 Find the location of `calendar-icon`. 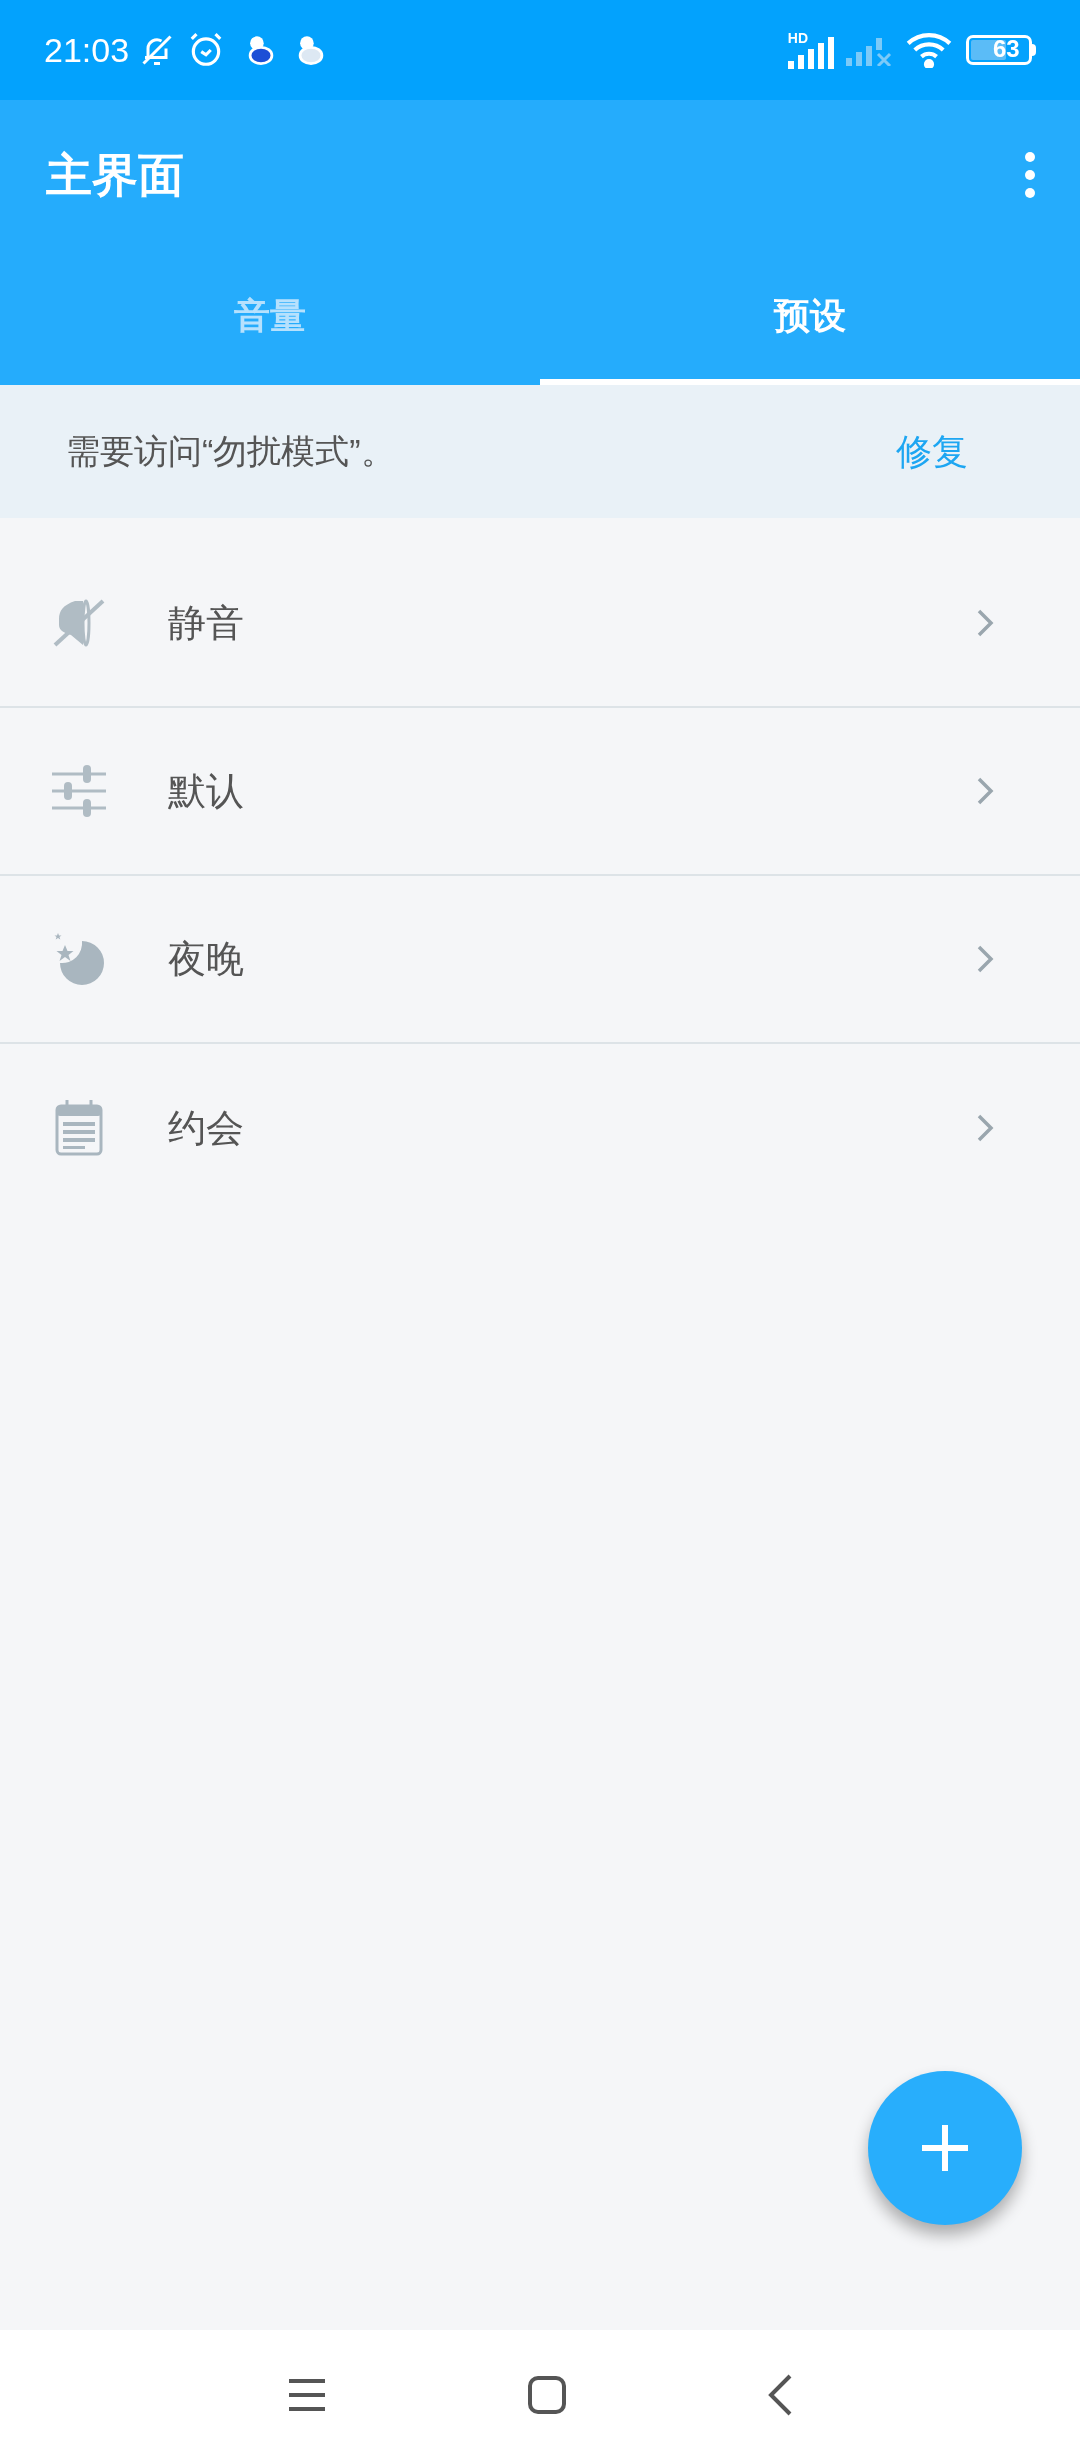

calendar-icon is located at coordinates (79, 1128).